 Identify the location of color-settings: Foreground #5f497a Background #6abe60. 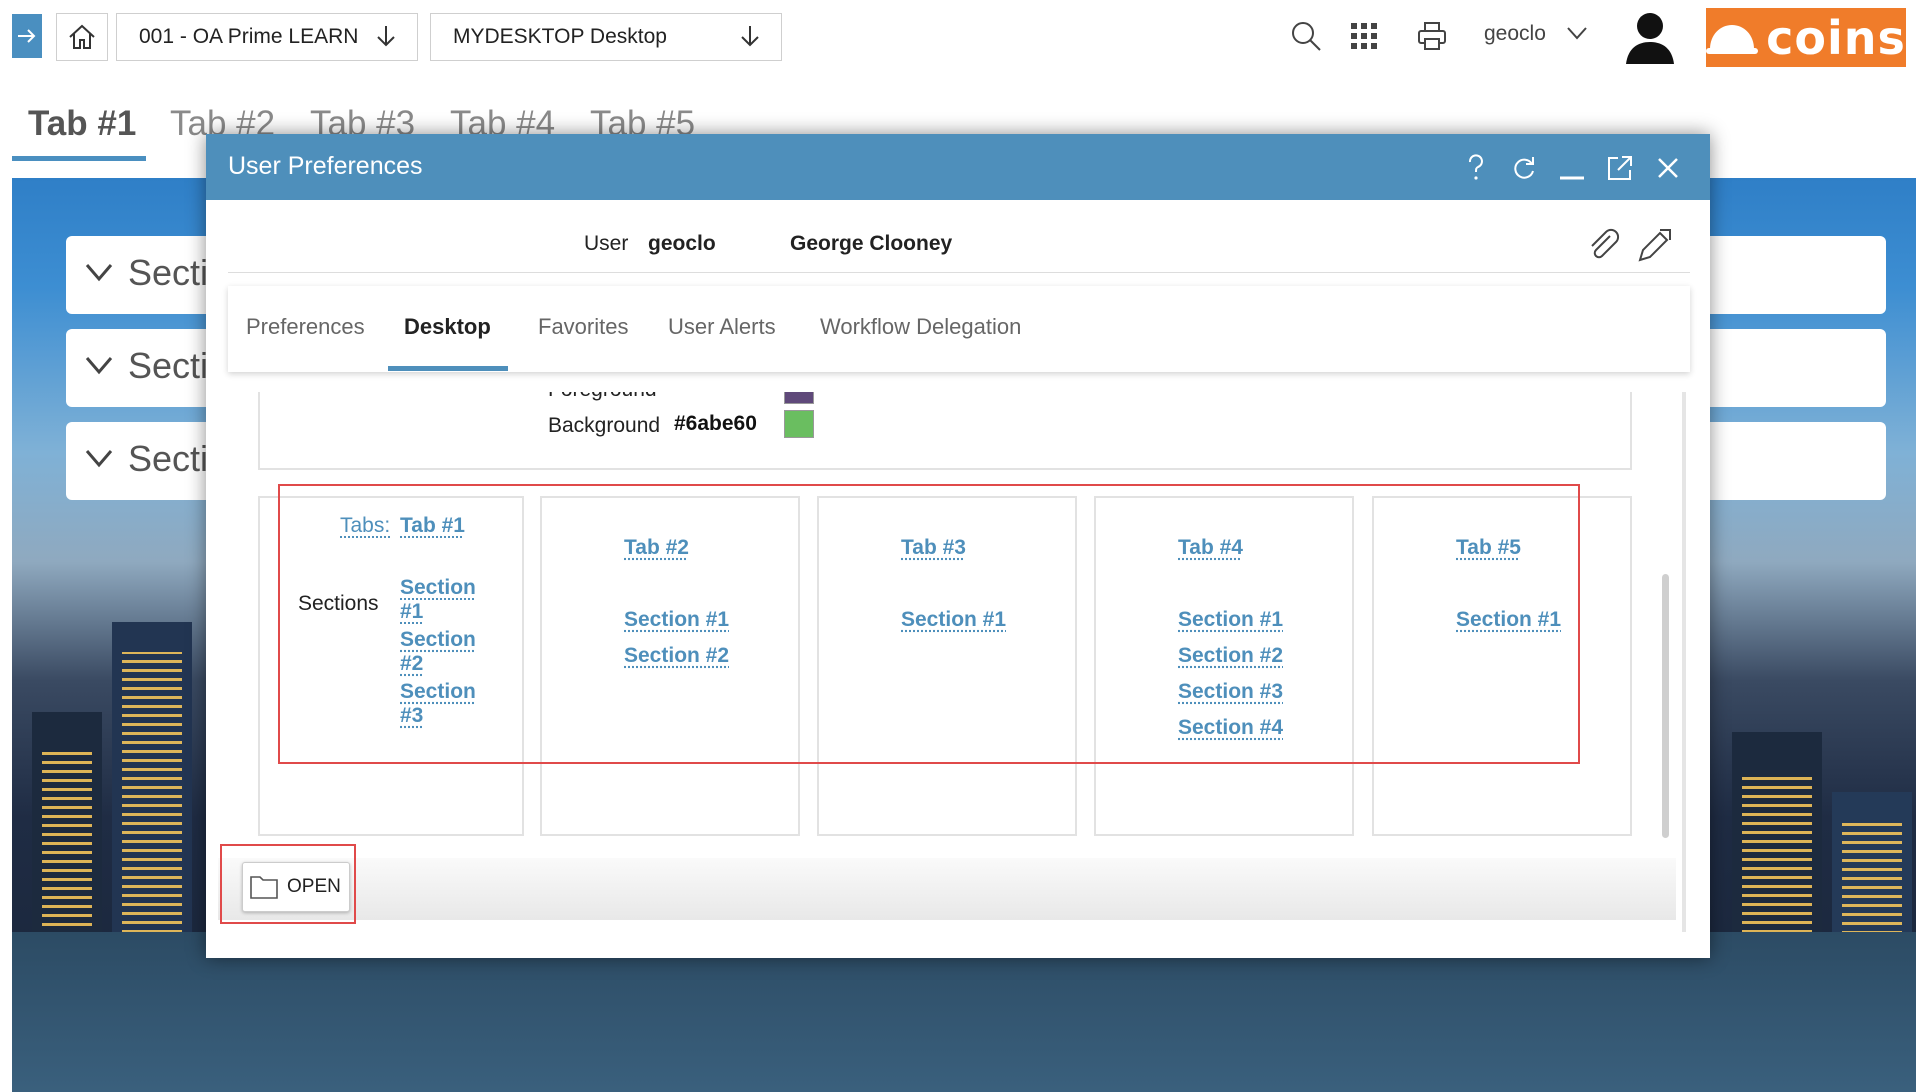
(945, 431).